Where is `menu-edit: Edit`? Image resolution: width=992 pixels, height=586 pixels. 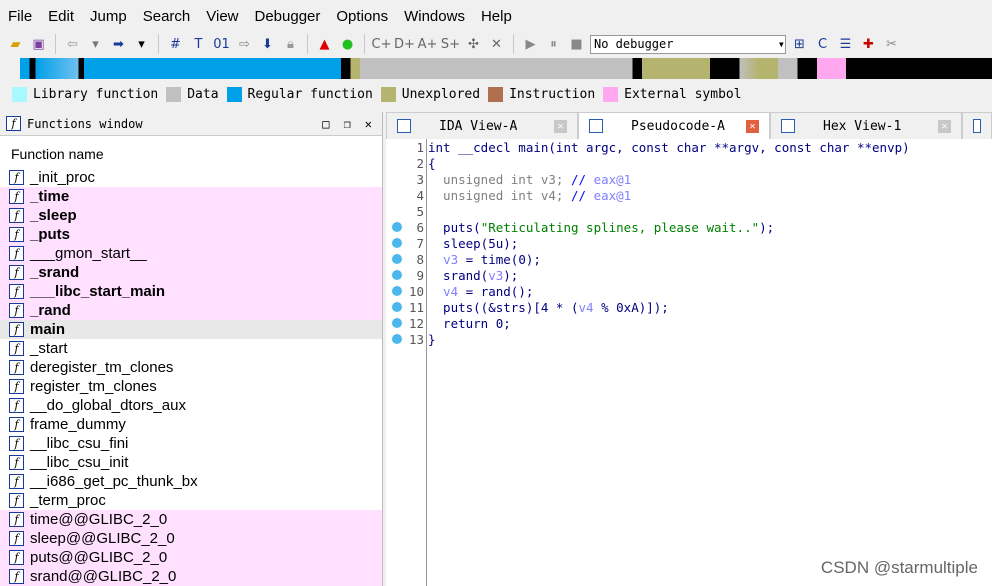 menu-edit: Edit is located at coordinates (61, 16).